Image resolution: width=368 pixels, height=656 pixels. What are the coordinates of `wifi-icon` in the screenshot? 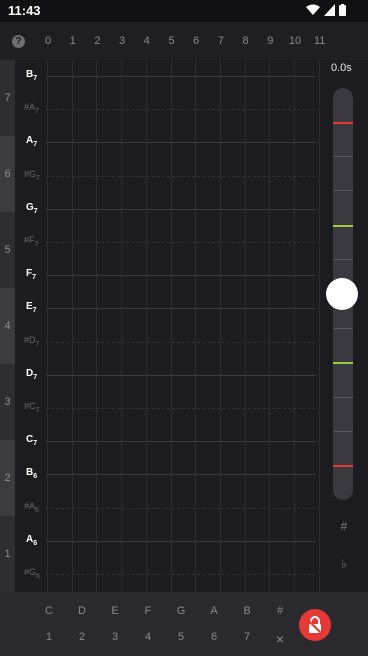 It's located at (313, 9).